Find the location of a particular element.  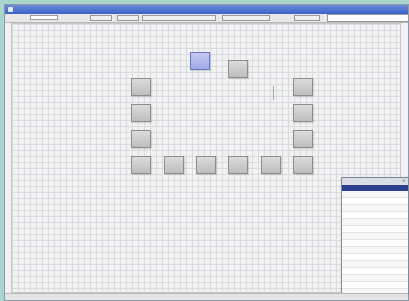

app-icon is located at coordinates (10, 9).